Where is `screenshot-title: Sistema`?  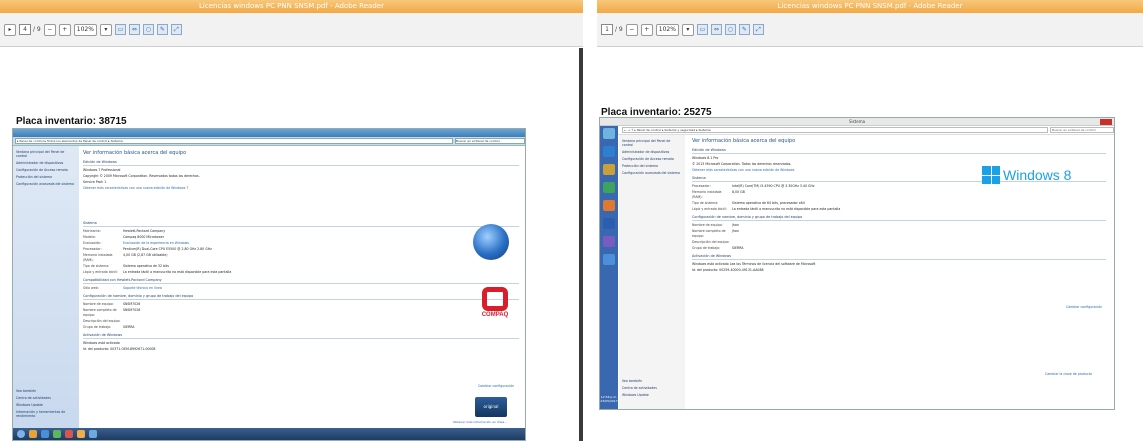 screenshot-title: Sistema is located at coordinates (857, 121).